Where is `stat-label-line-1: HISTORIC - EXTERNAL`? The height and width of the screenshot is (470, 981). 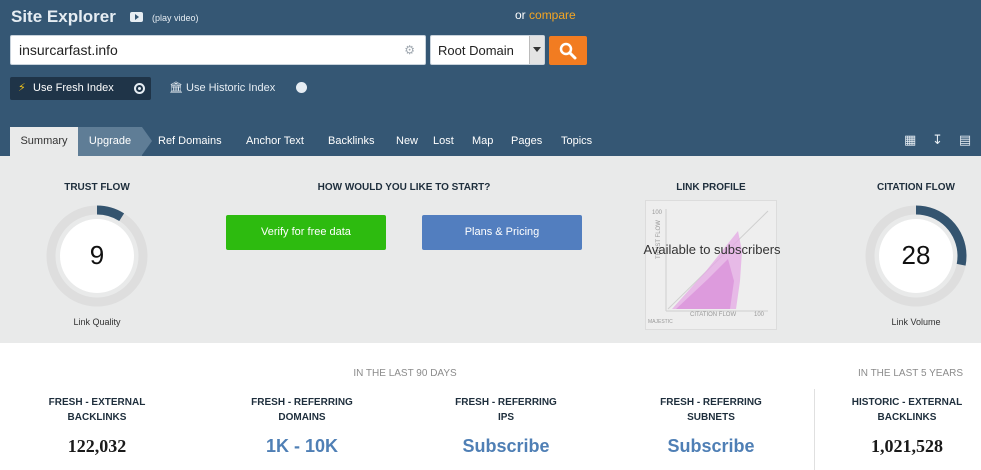
stat-label-line-1: HISTORIC - EXTERNAL is located at coordinates (907, 402).